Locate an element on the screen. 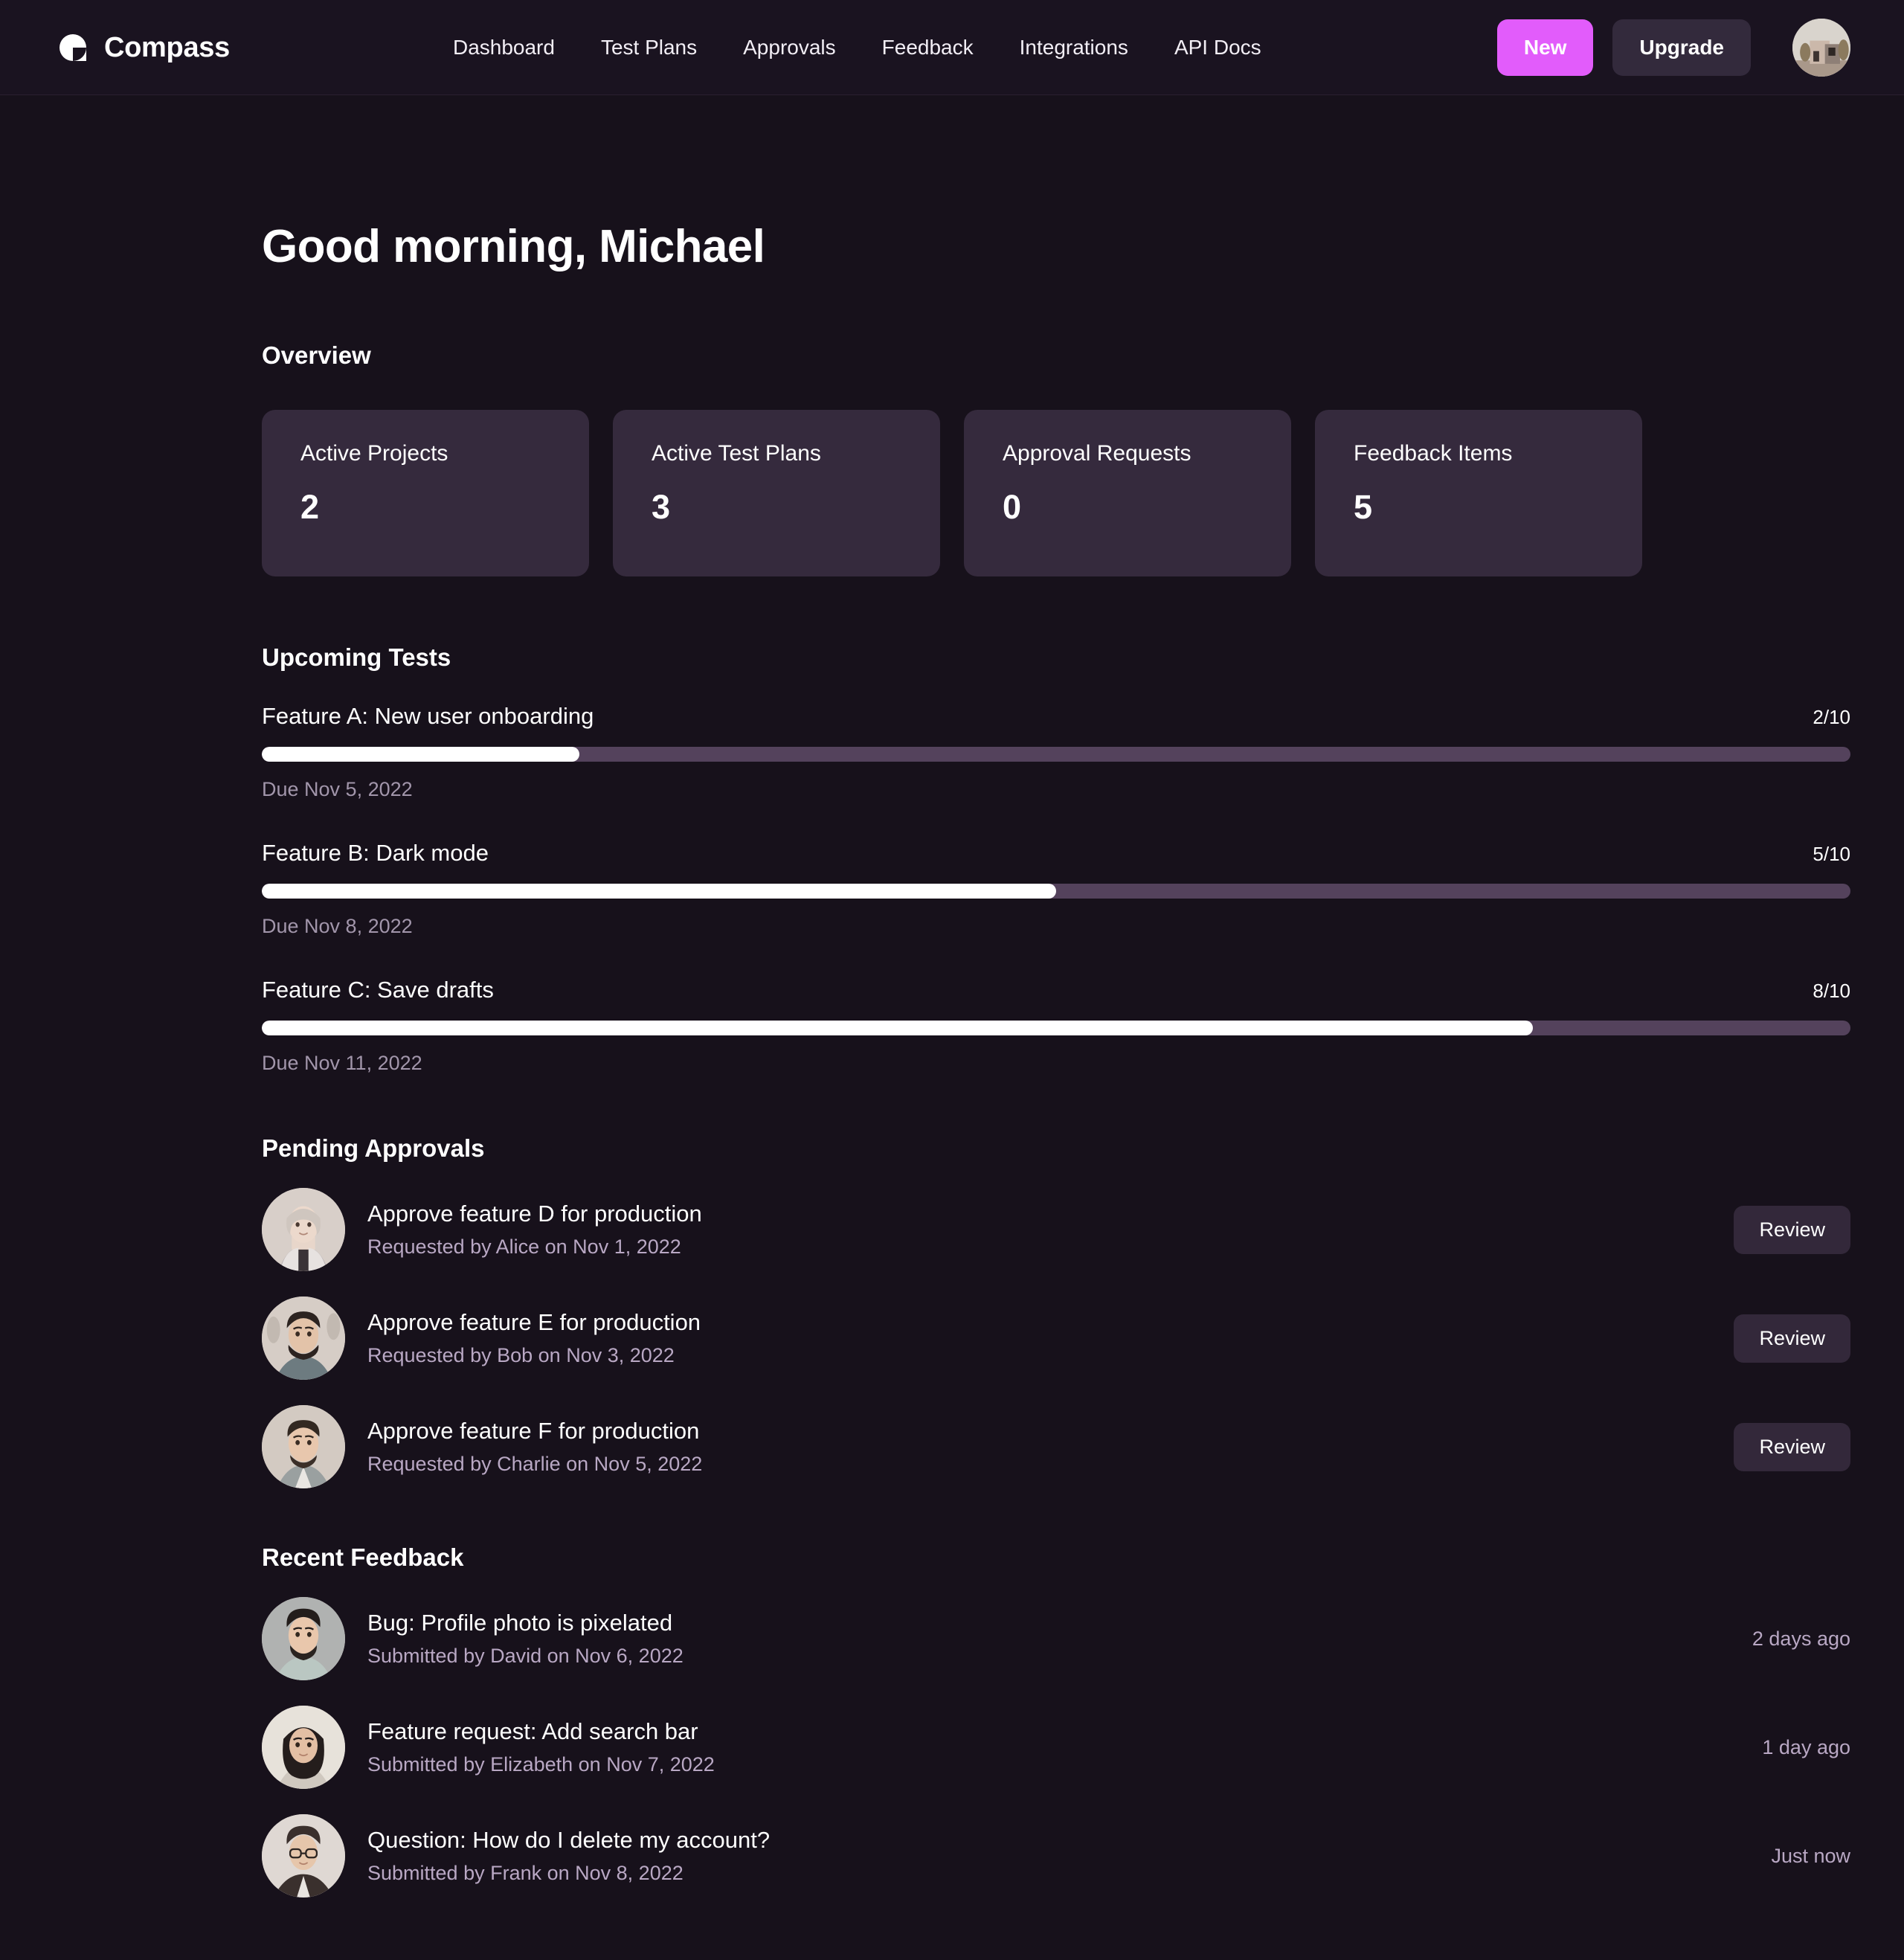  nav-item-approvals: Approvals is located at coordinates (790, 47).